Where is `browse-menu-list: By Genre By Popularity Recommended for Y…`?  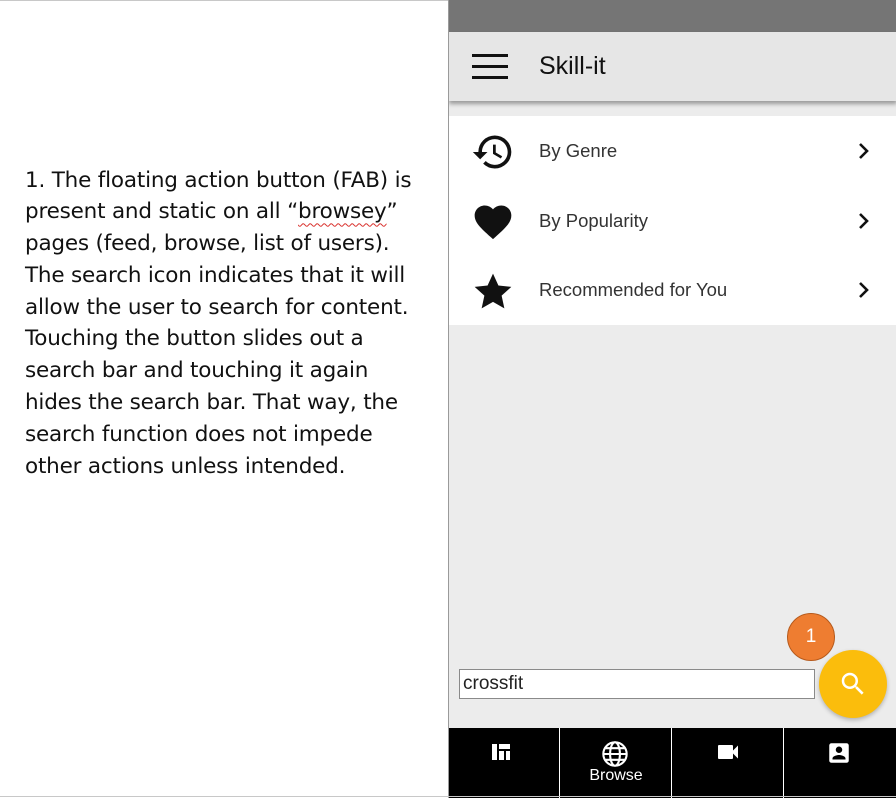 browse-menu-list: By Genre By Popularity Recommended for Y… is located at coordinates (672, 220).